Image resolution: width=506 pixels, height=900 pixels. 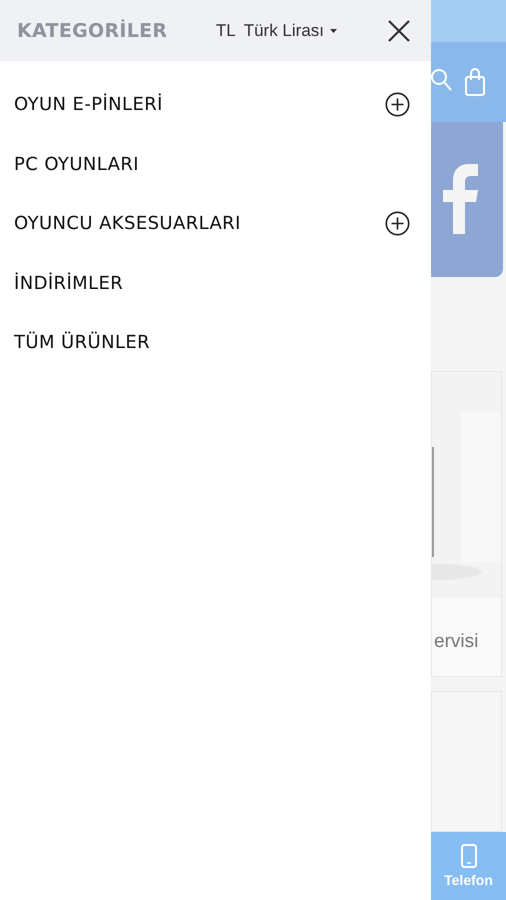 I want to click on shopping-bag-icon, so click(x=475, y=82).